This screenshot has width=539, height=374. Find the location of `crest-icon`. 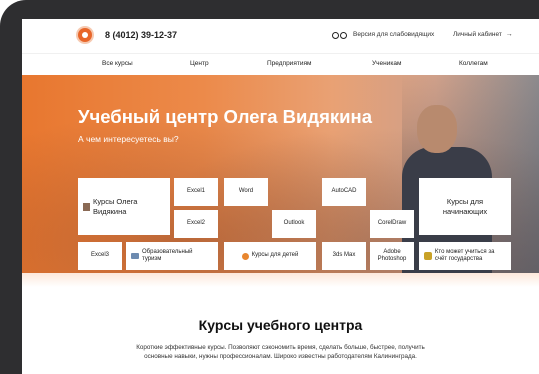

crest-icon is located at coordinates (428, 256).